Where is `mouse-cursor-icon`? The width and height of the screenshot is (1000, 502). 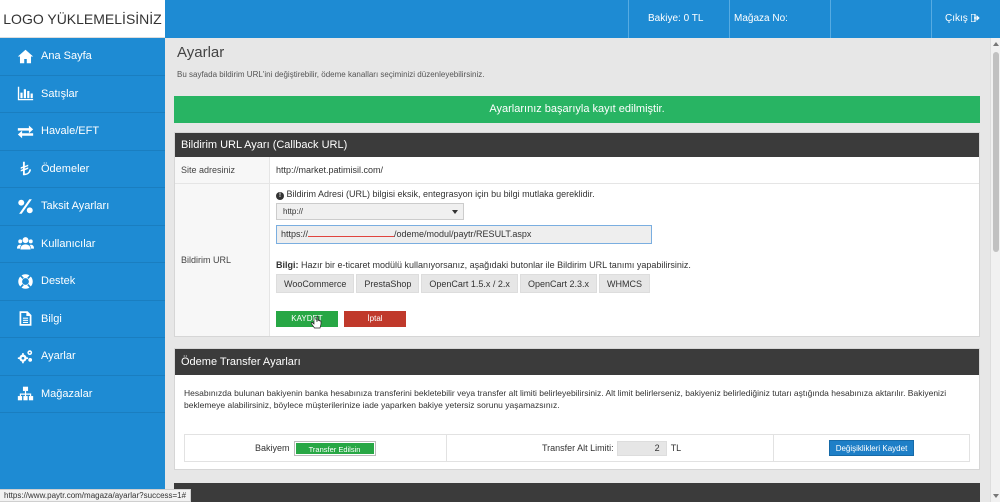
mouse-cursor-icon is located at coordinates (316, 323).